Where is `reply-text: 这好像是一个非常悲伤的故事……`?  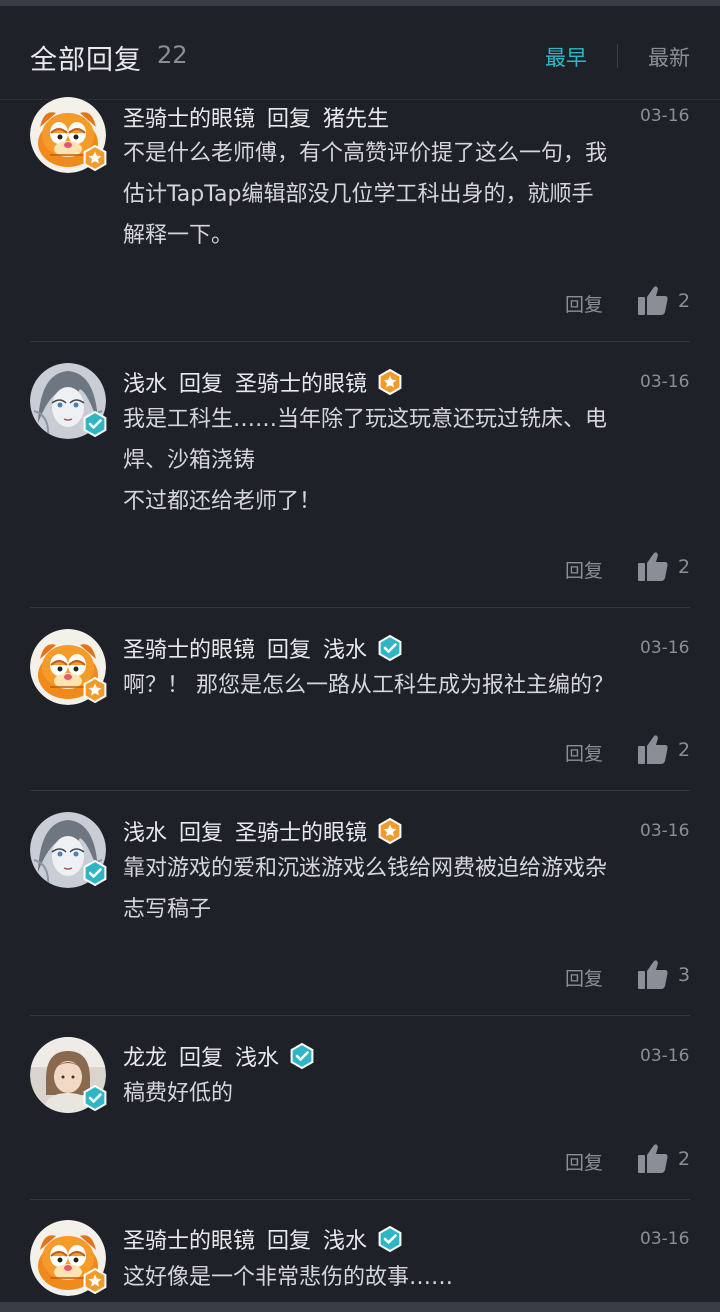 reply-text: 这好像是一个非常悲伤的故事…… is located at coordinates (405, 1277).